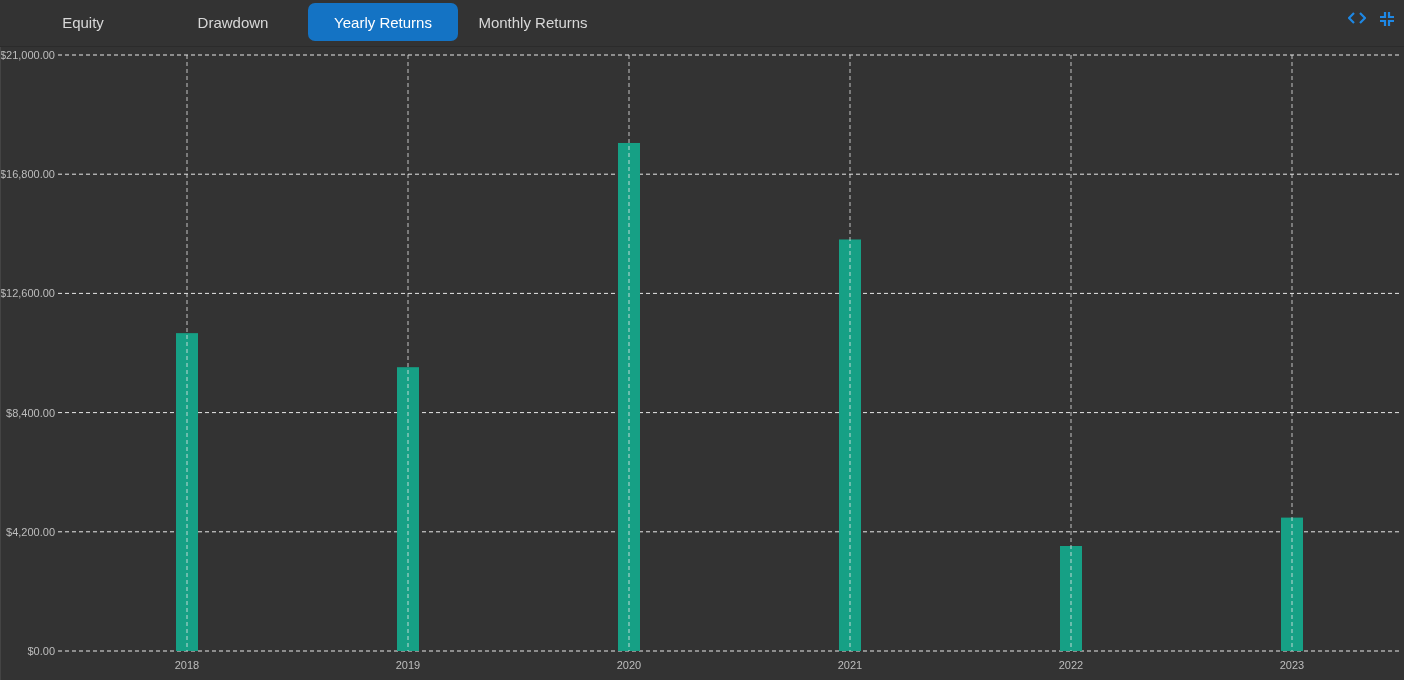  I want to click on y-axis-label: $4,200.00, so click(30, 531).